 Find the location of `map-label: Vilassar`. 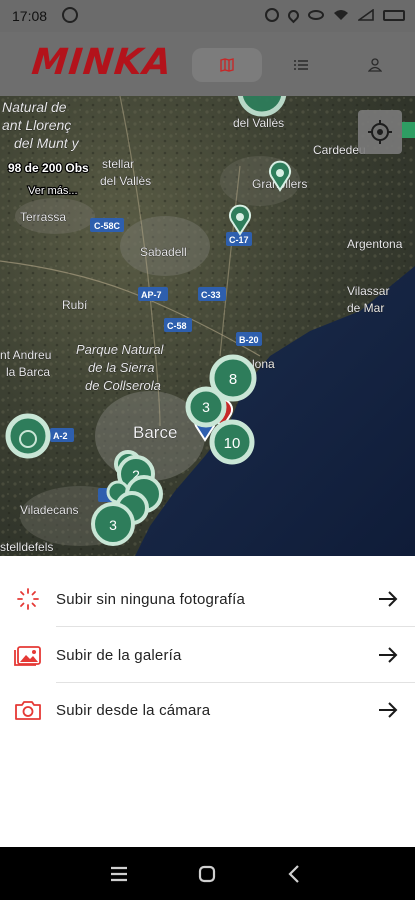

map-label: Vilassar is located at coordinates (368, 291).